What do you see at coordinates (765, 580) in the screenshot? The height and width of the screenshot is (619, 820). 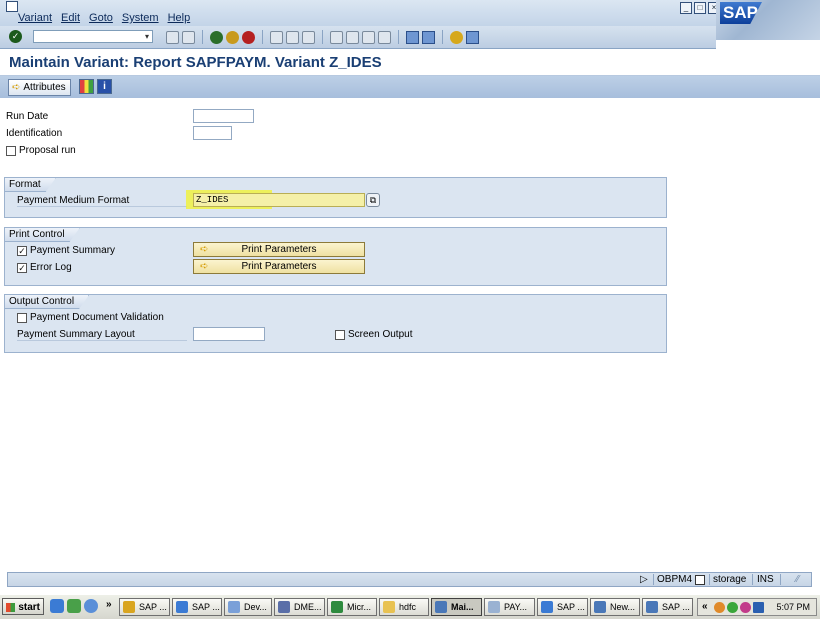 I see `status-mode: INS` at bounding box center [765, 580].